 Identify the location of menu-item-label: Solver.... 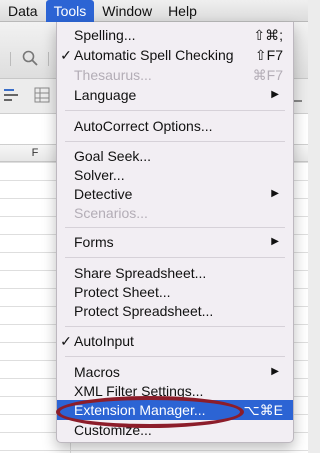
(99, 175).